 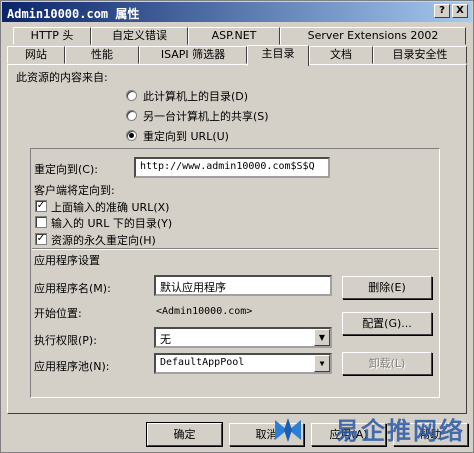 I want to click on tab-home-directory: 主目录, so click(x=278, y=55).